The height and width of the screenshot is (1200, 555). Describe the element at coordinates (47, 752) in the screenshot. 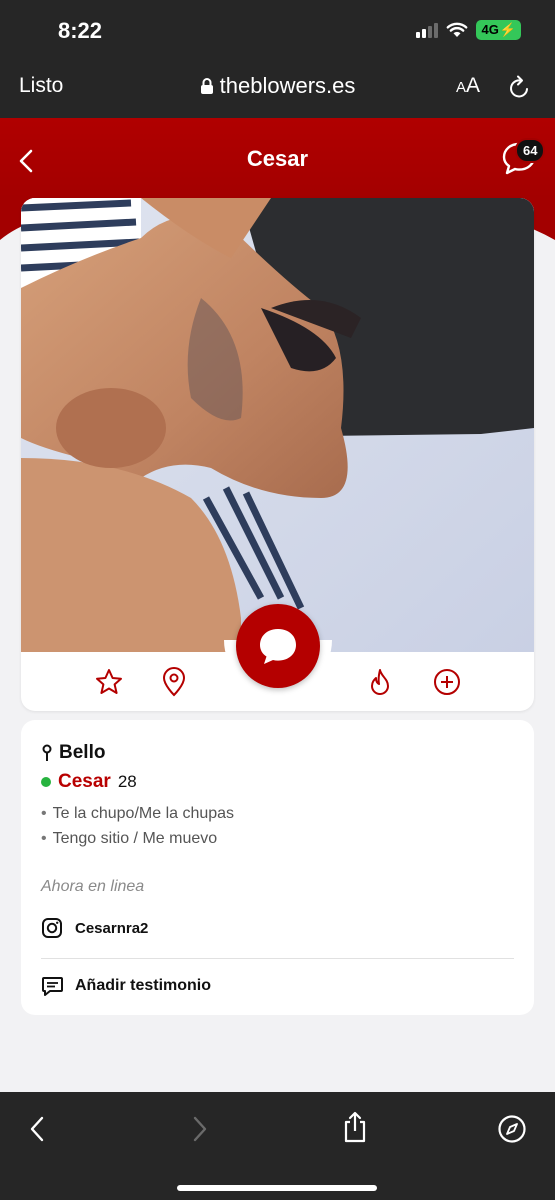

I see `location-pin-icon` at that location.